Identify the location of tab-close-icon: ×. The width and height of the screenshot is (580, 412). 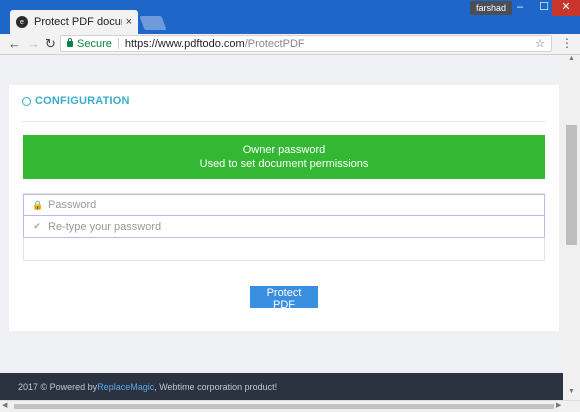
(129, 22).